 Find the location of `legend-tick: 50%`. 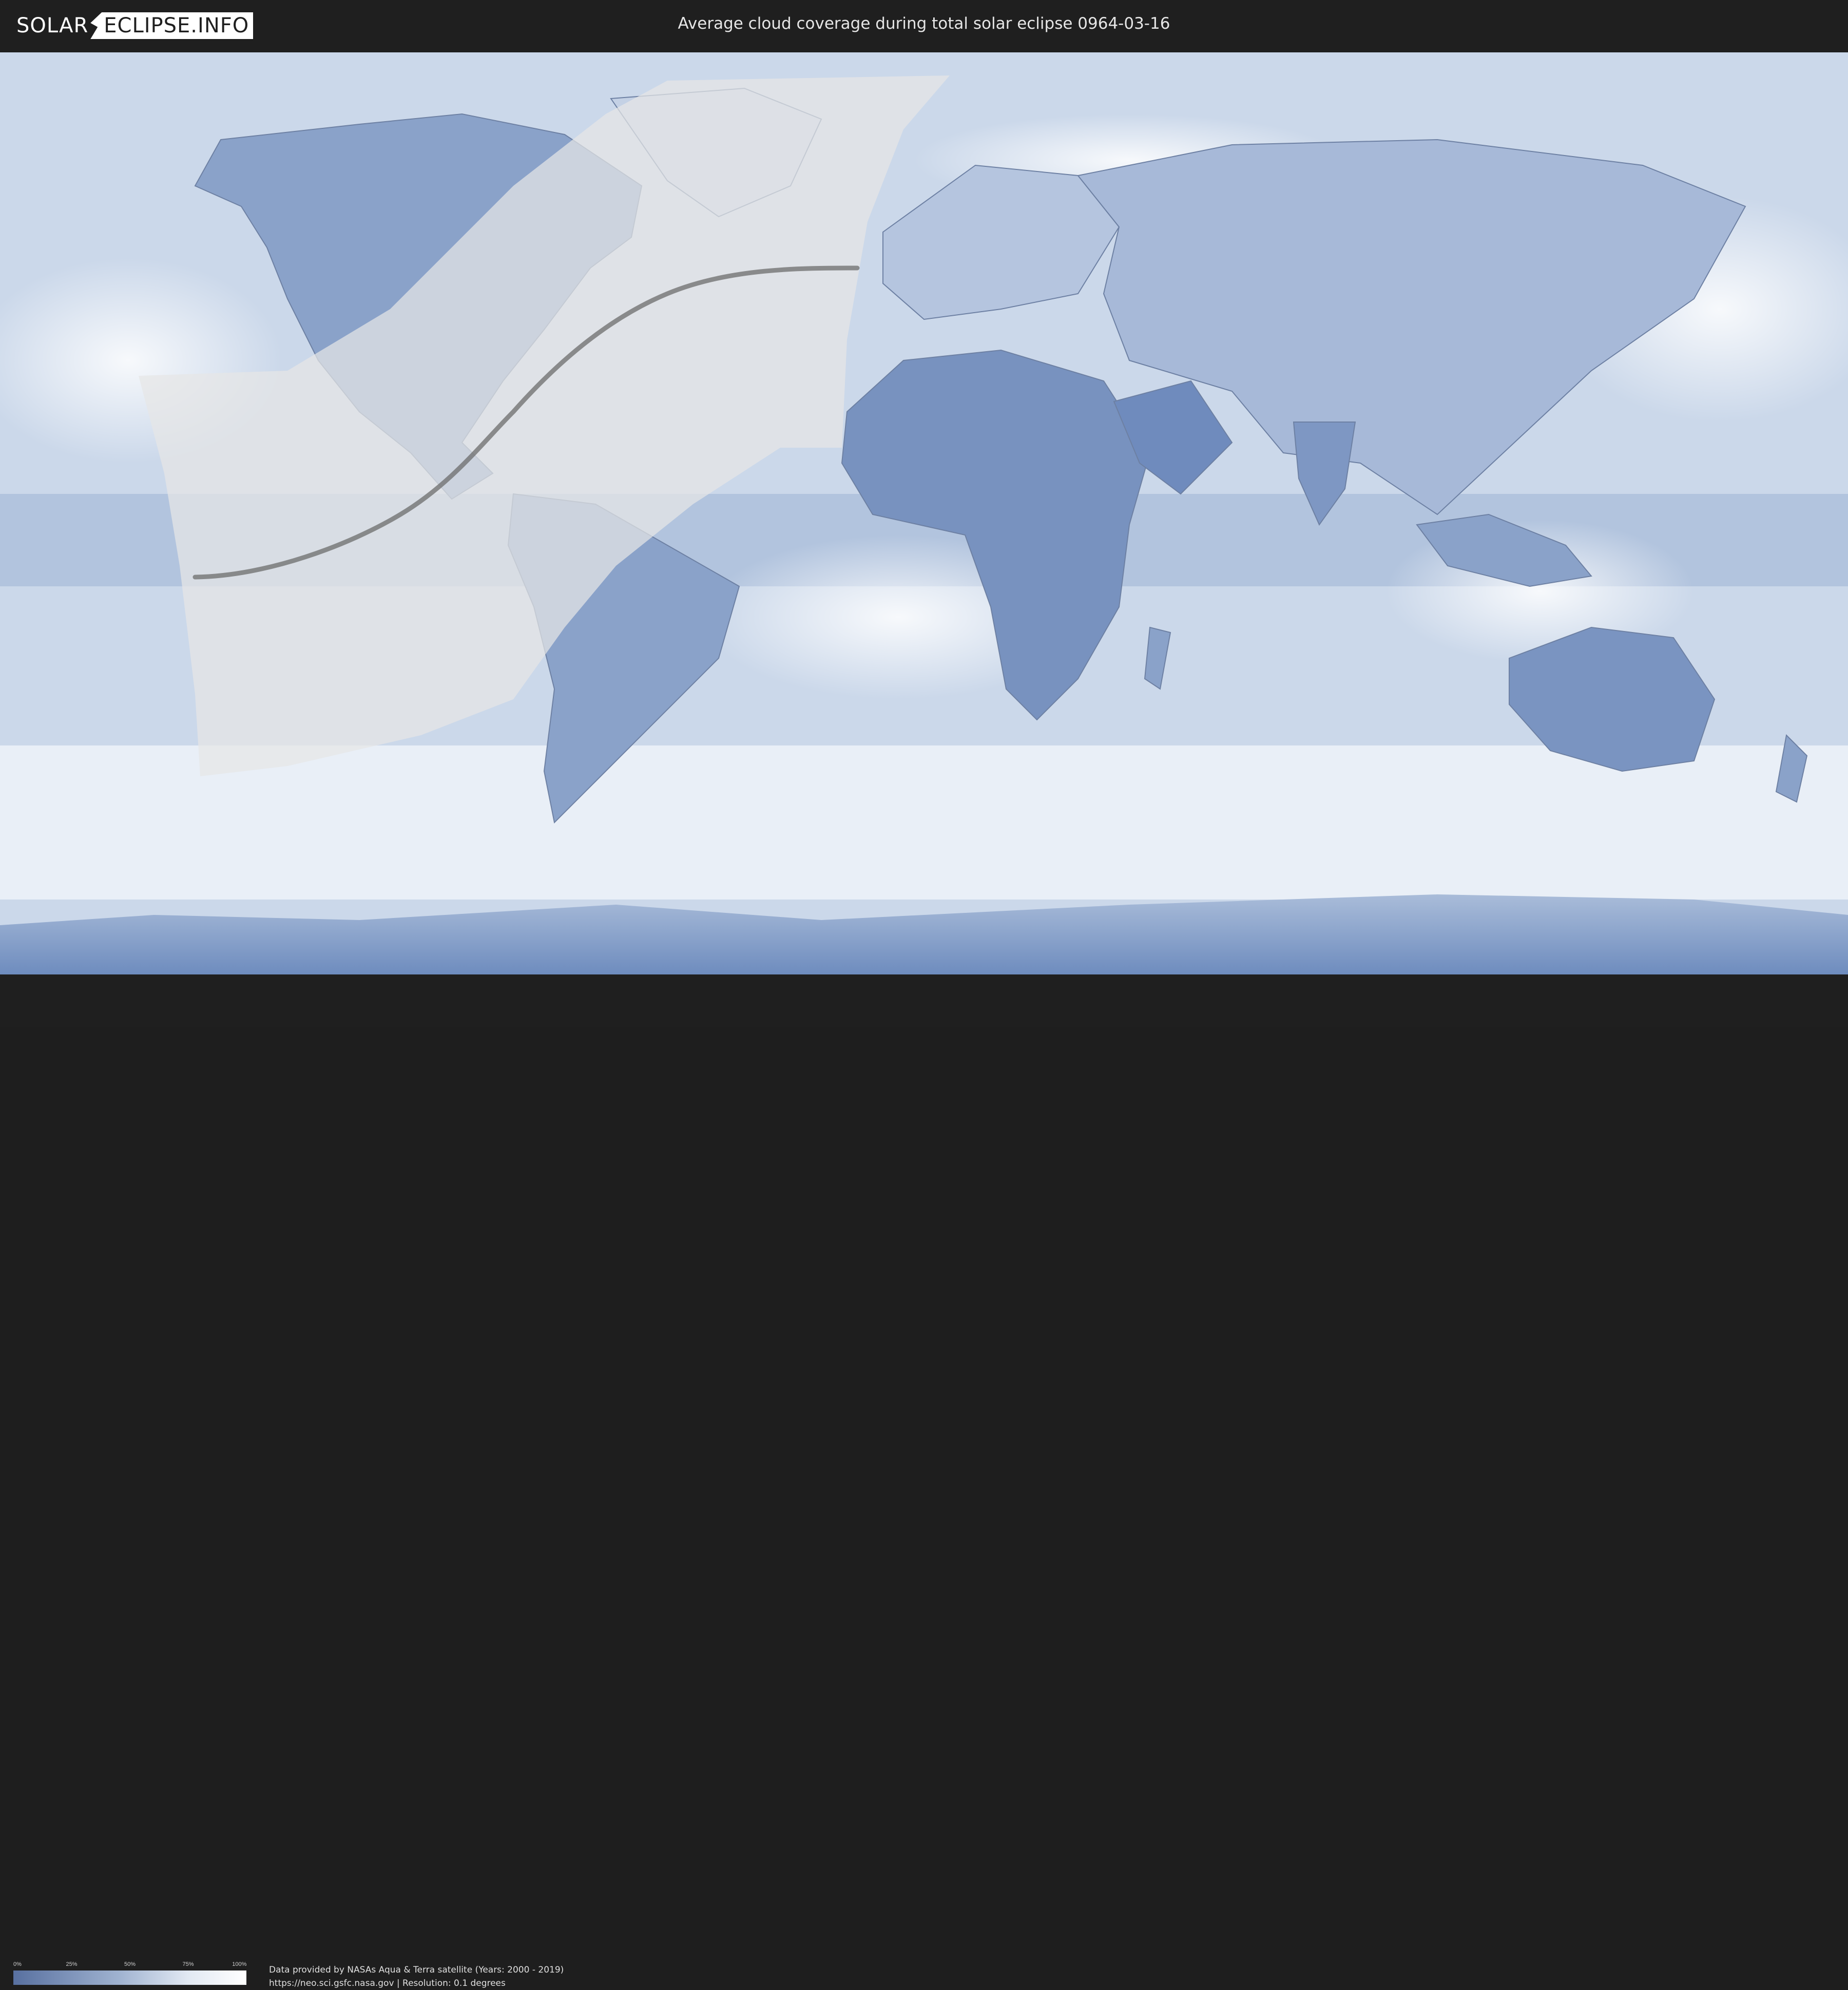

legend-tick: 50% is located at coordinates (130, 1964).